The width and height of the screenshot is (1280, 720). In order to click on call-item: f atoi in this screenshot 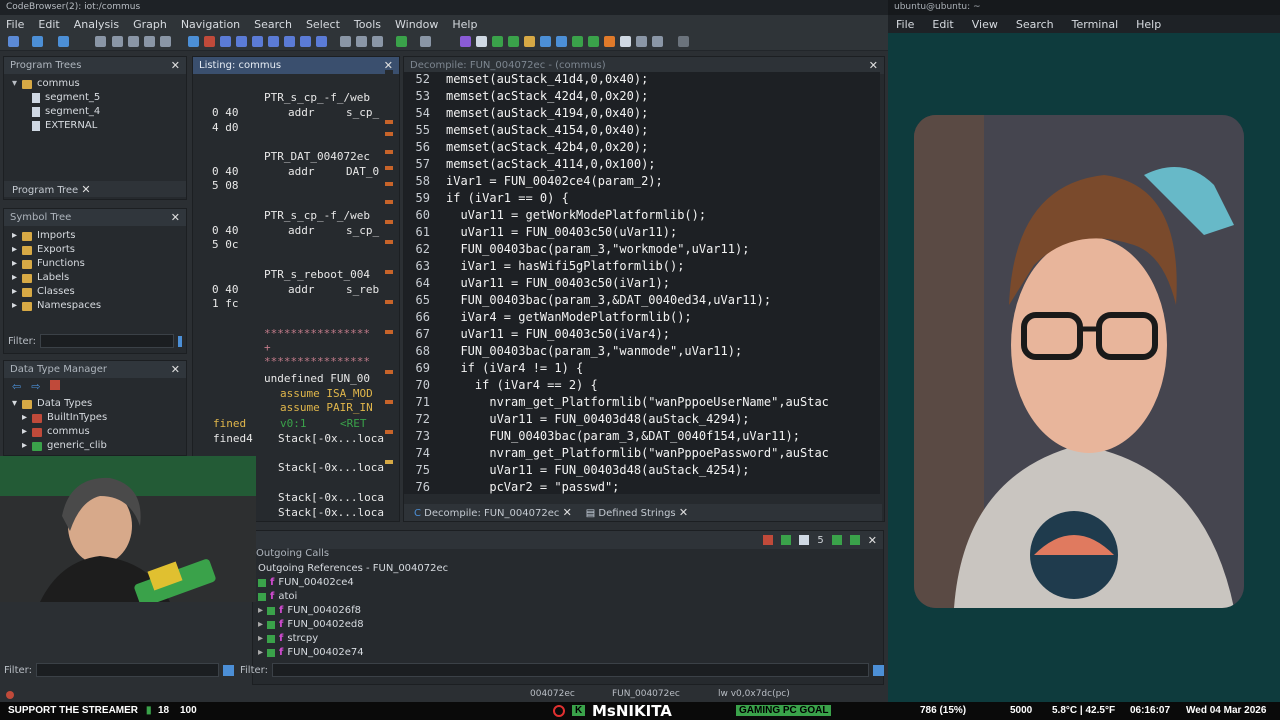, I will do `click(277, 596)`.